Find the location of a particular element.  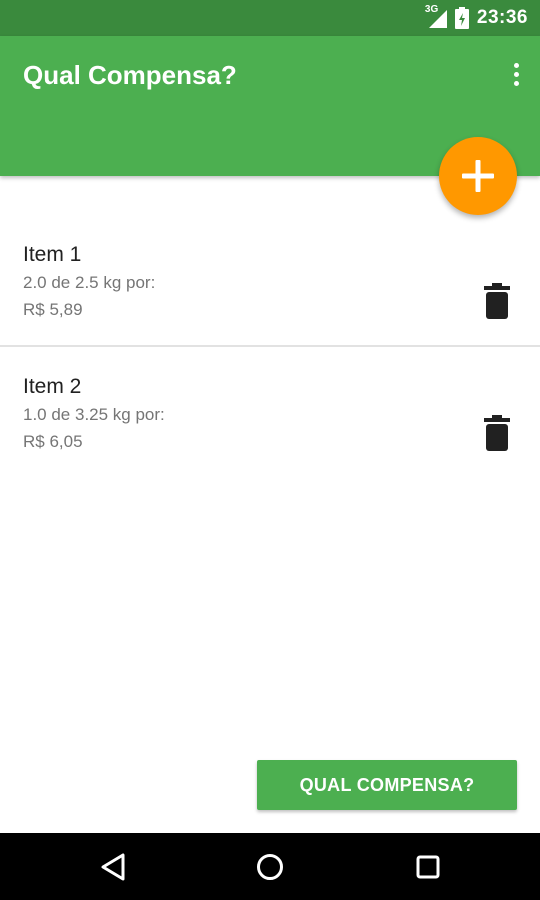

recents-button is located at coordinates (428, 867).